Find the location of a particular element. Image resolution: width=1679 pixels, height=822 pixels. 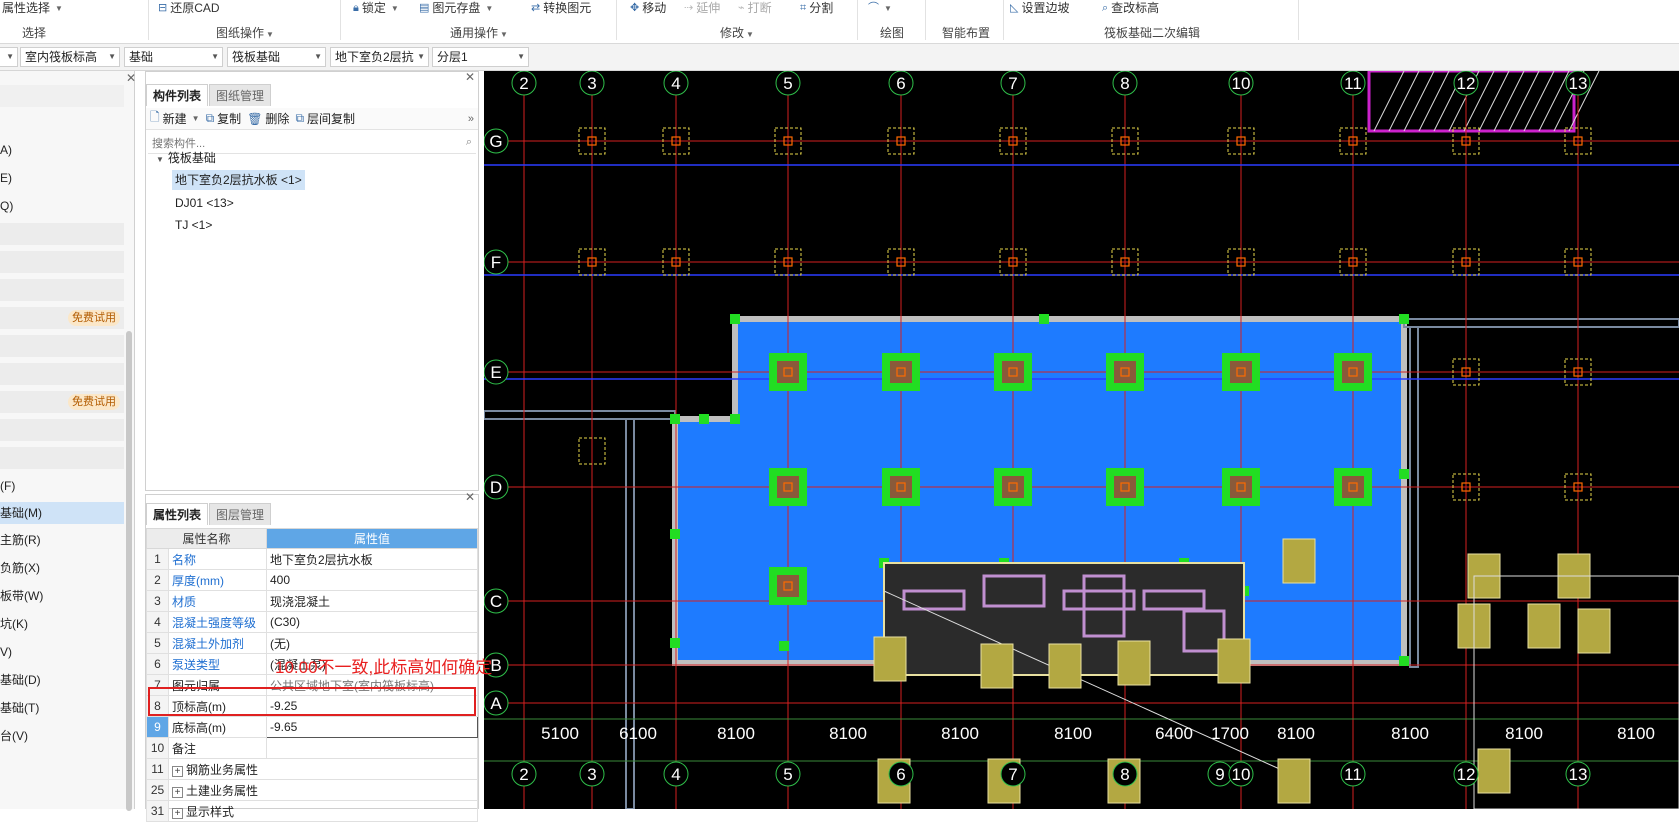

group-common-ops: 通用操作 ▼ is located at coordinates (479, 32).